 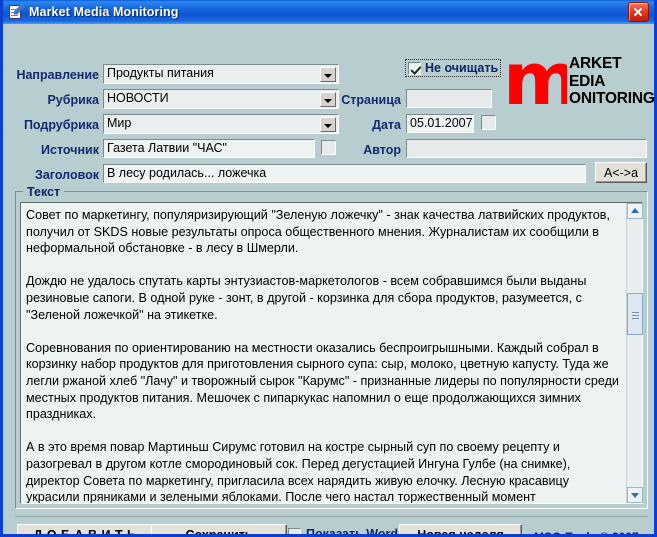 What do you see at coordinates (67, 175) in the screenshot?
I see `label-zagolovok: Заголовок` at bounding box center [67, 175].